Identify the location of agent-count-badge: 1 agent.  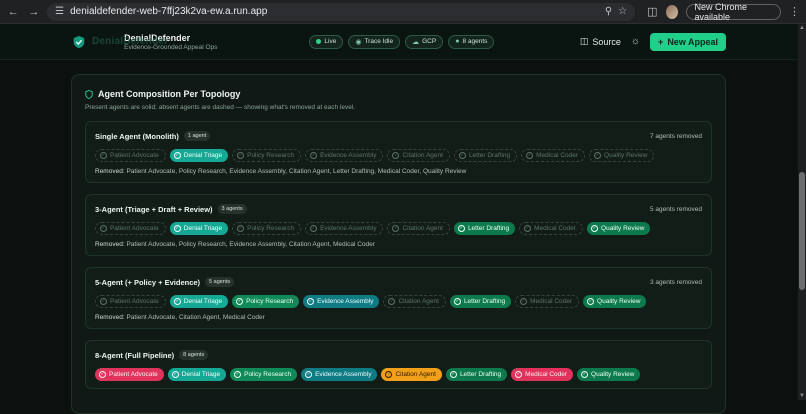
(197, 136).